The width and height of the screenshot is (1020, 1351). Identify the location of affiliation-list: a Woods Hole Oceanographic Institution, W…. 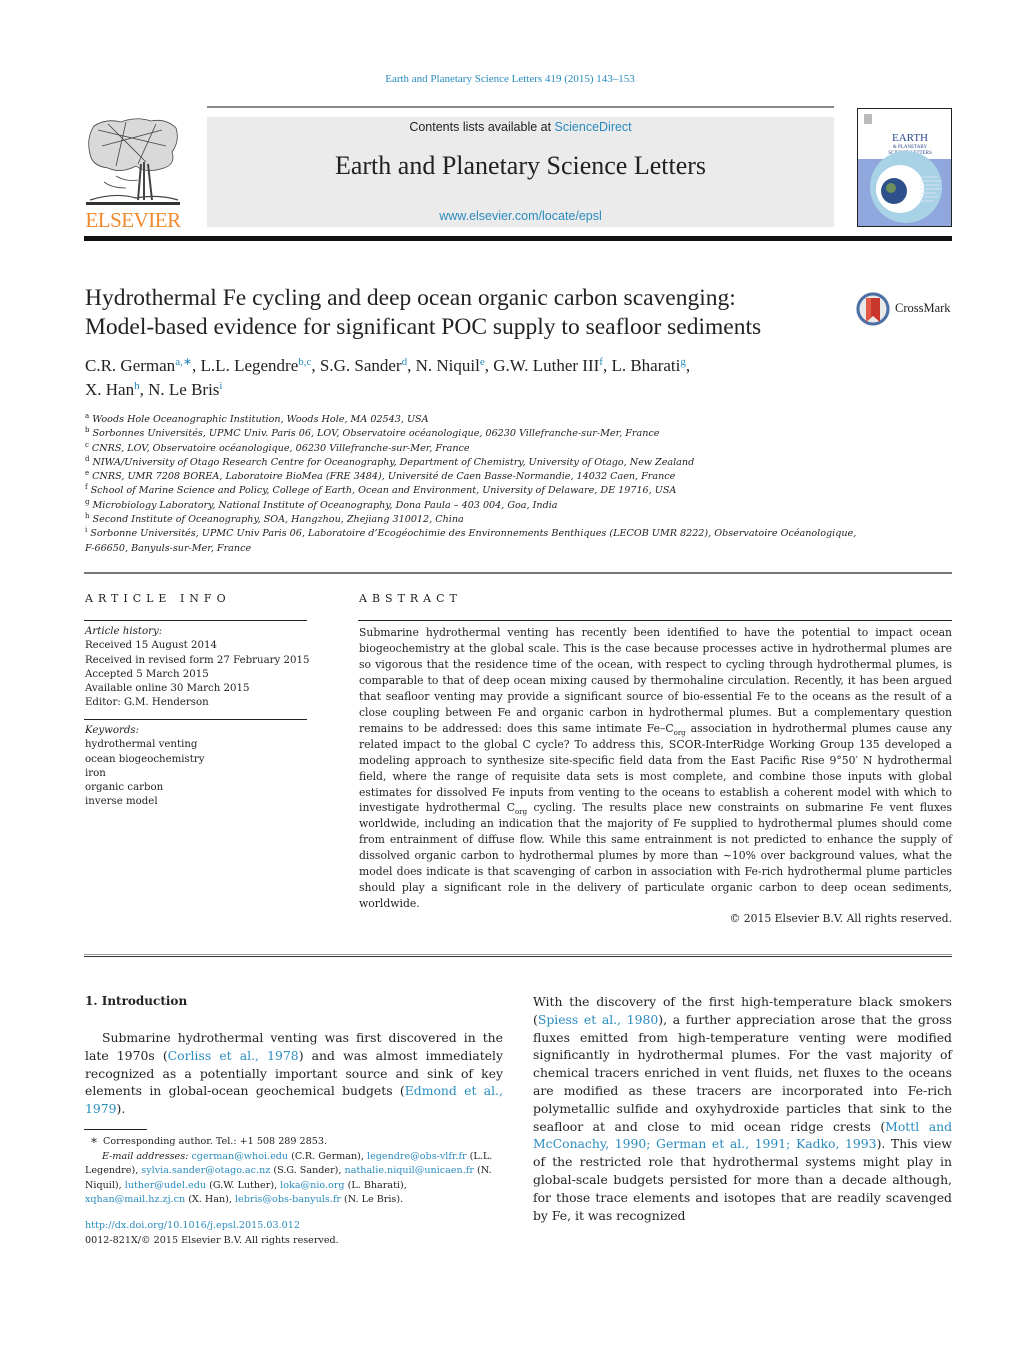
(485, 484).